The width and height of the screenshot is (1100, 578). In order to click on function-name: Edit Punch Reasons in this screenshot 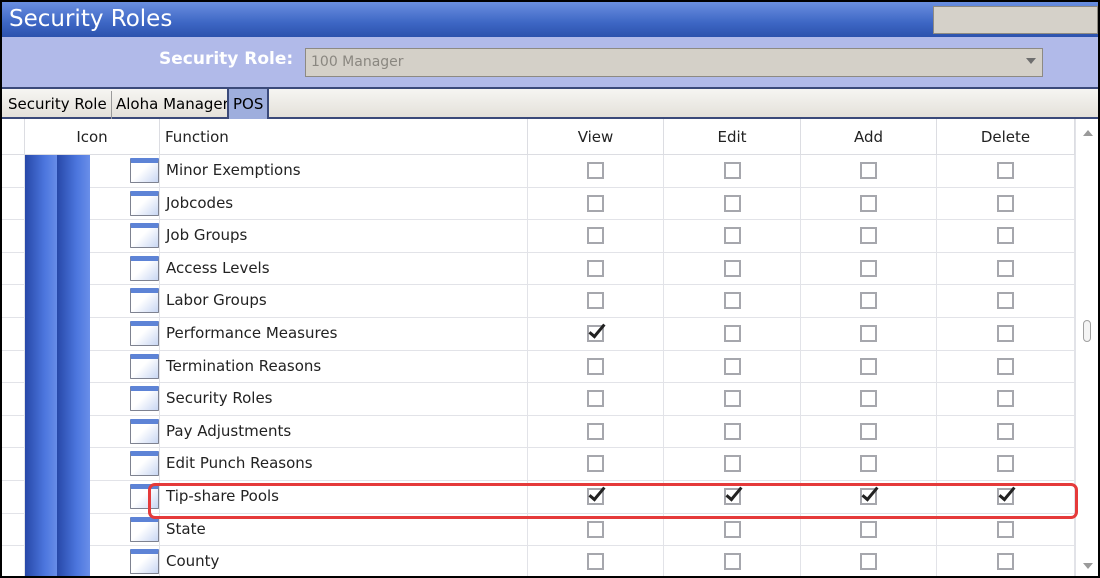, I will do `click(239, 463)`.